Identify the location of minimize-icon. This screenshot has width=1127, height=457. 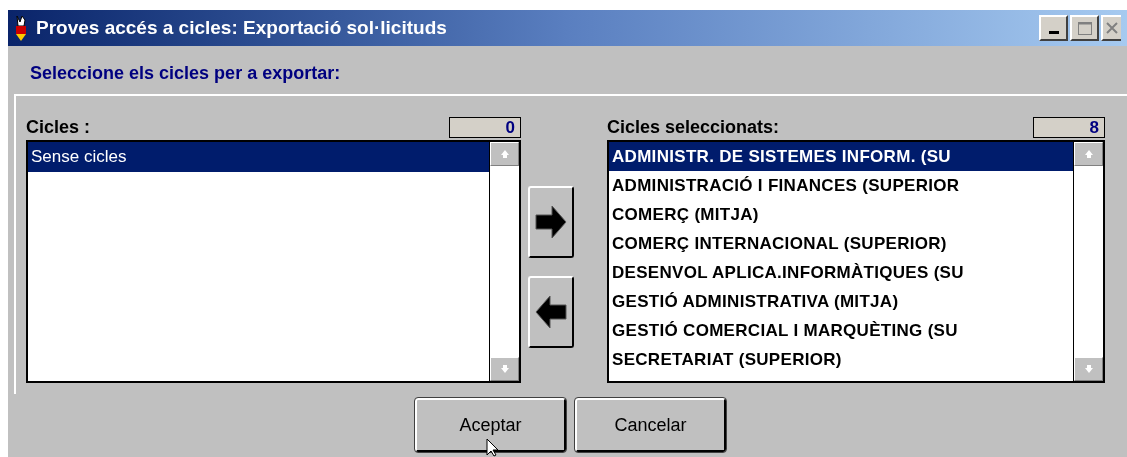
(1053, 32).